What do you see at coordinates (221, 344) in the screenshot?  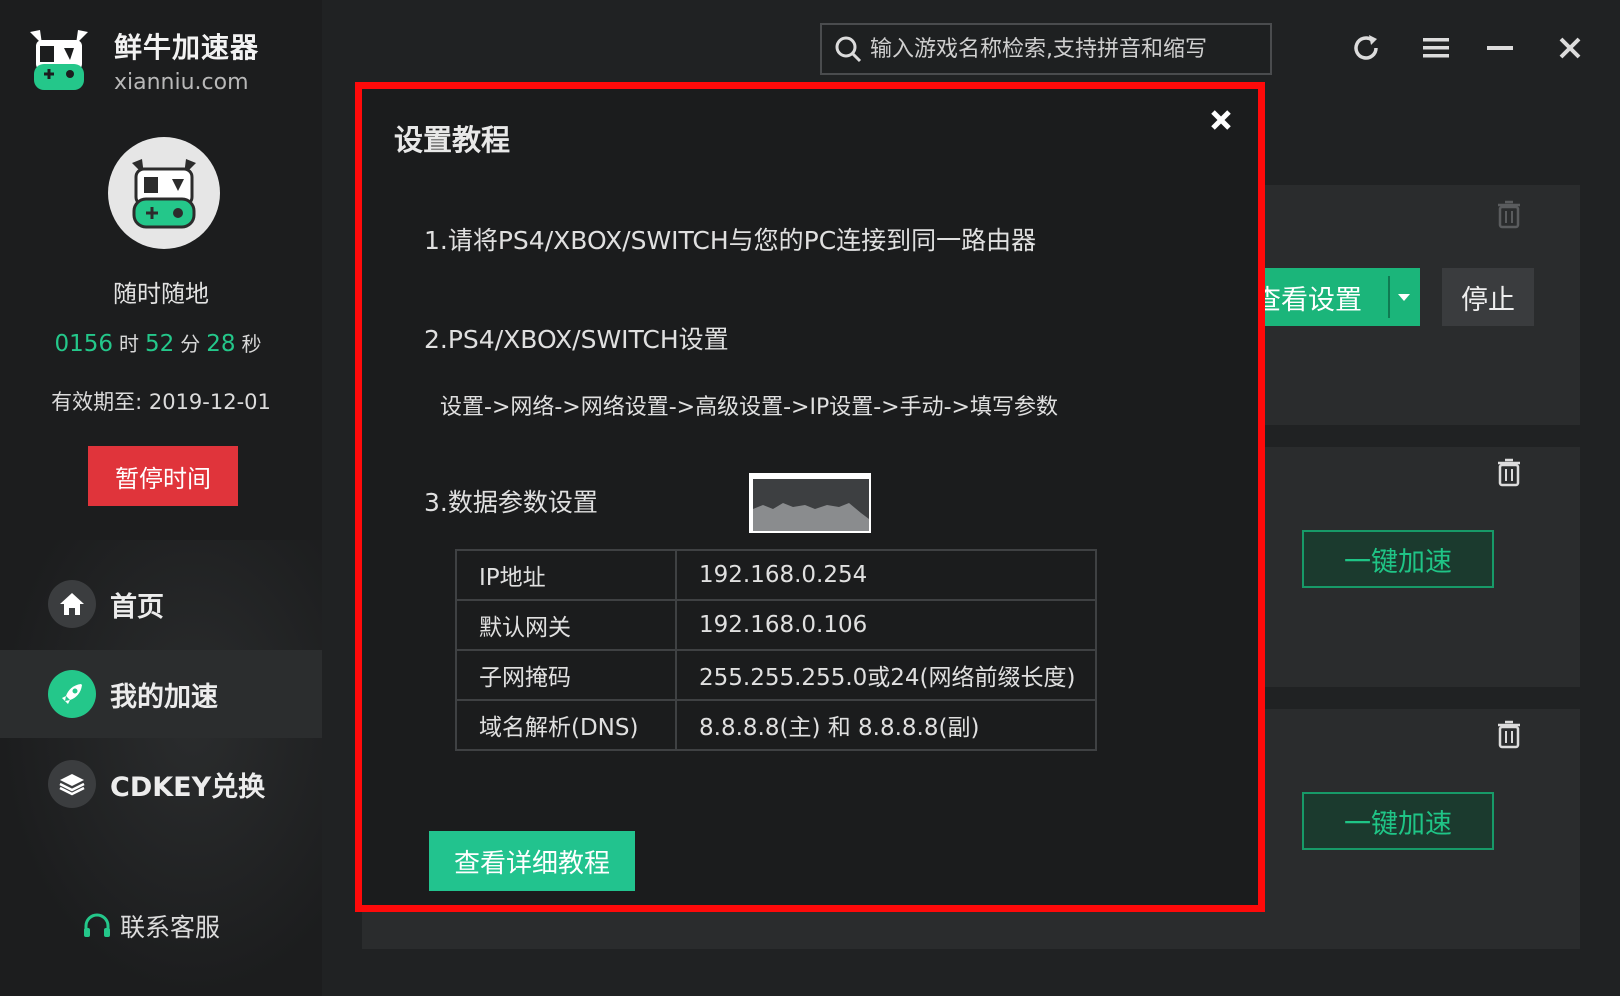 I see `timer-seconds: 28` at bounding box center [221, 344].